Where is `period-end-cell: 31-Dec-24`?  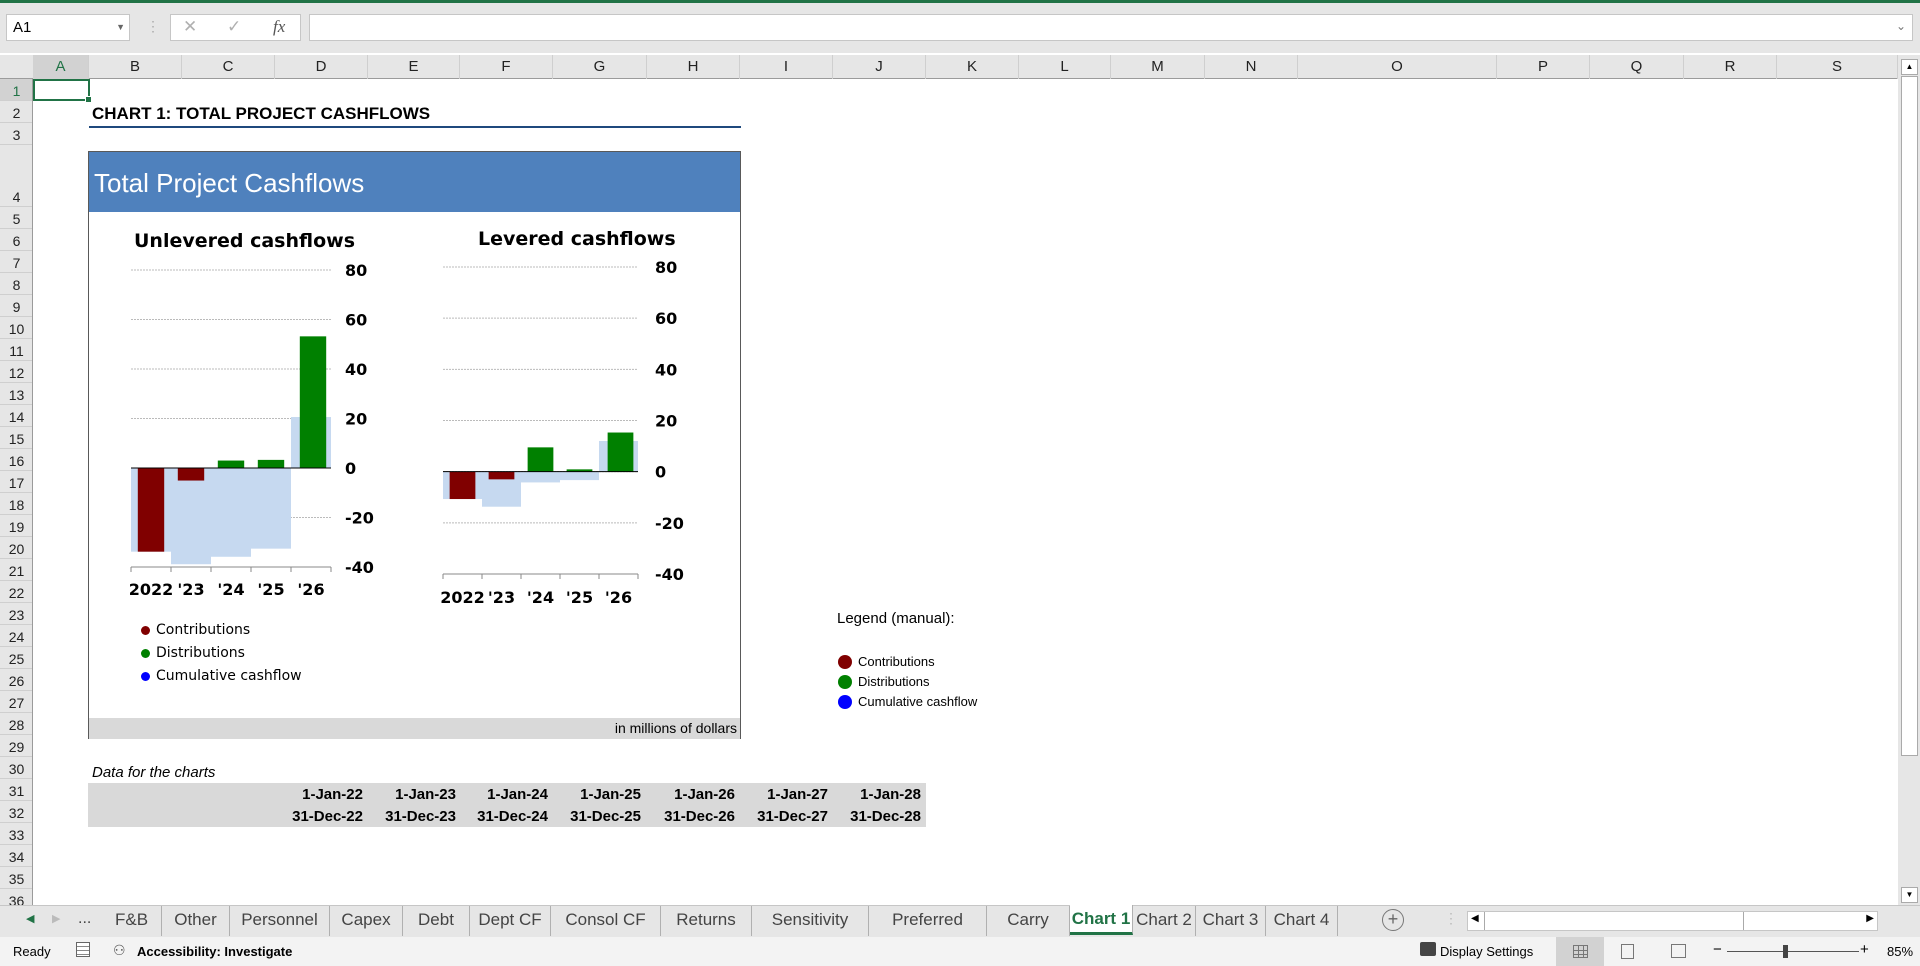
period-end-cell: 31-Dec-24 is located at coordinates (512, 816).